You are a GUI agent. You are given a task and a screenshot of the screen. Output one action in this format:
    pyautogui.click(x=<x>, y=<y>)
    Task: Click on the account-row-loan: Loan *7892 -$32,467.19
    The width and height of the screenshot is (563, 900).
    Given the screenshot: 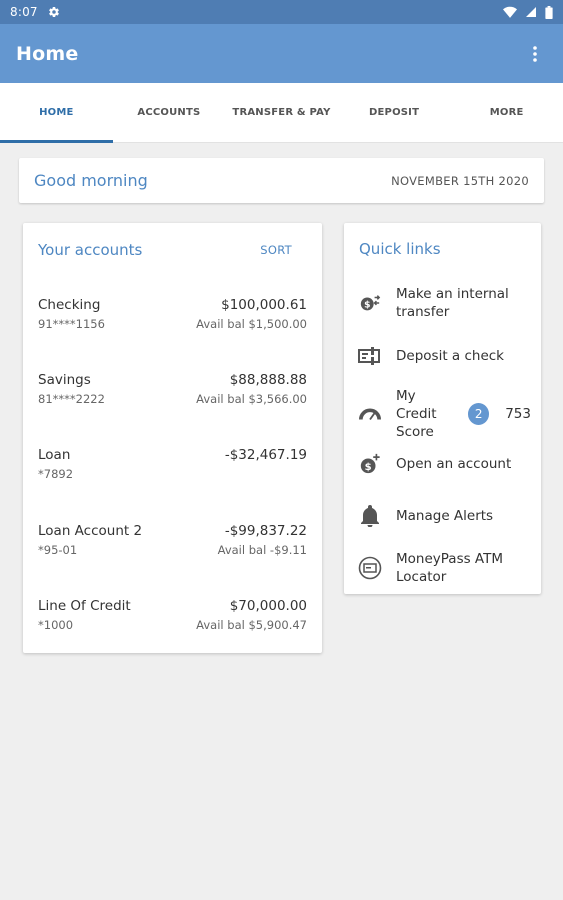 What is the action you would take?
    pyautogui.click(x=172, y=475)
    